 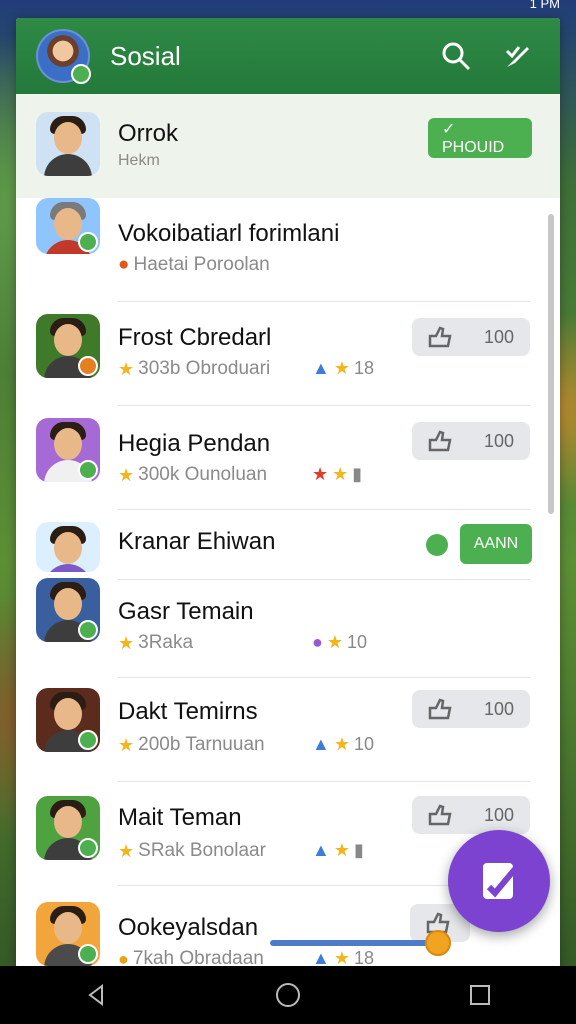 I want to click on friend-action-button: AANN, so click(x=496, y=544).